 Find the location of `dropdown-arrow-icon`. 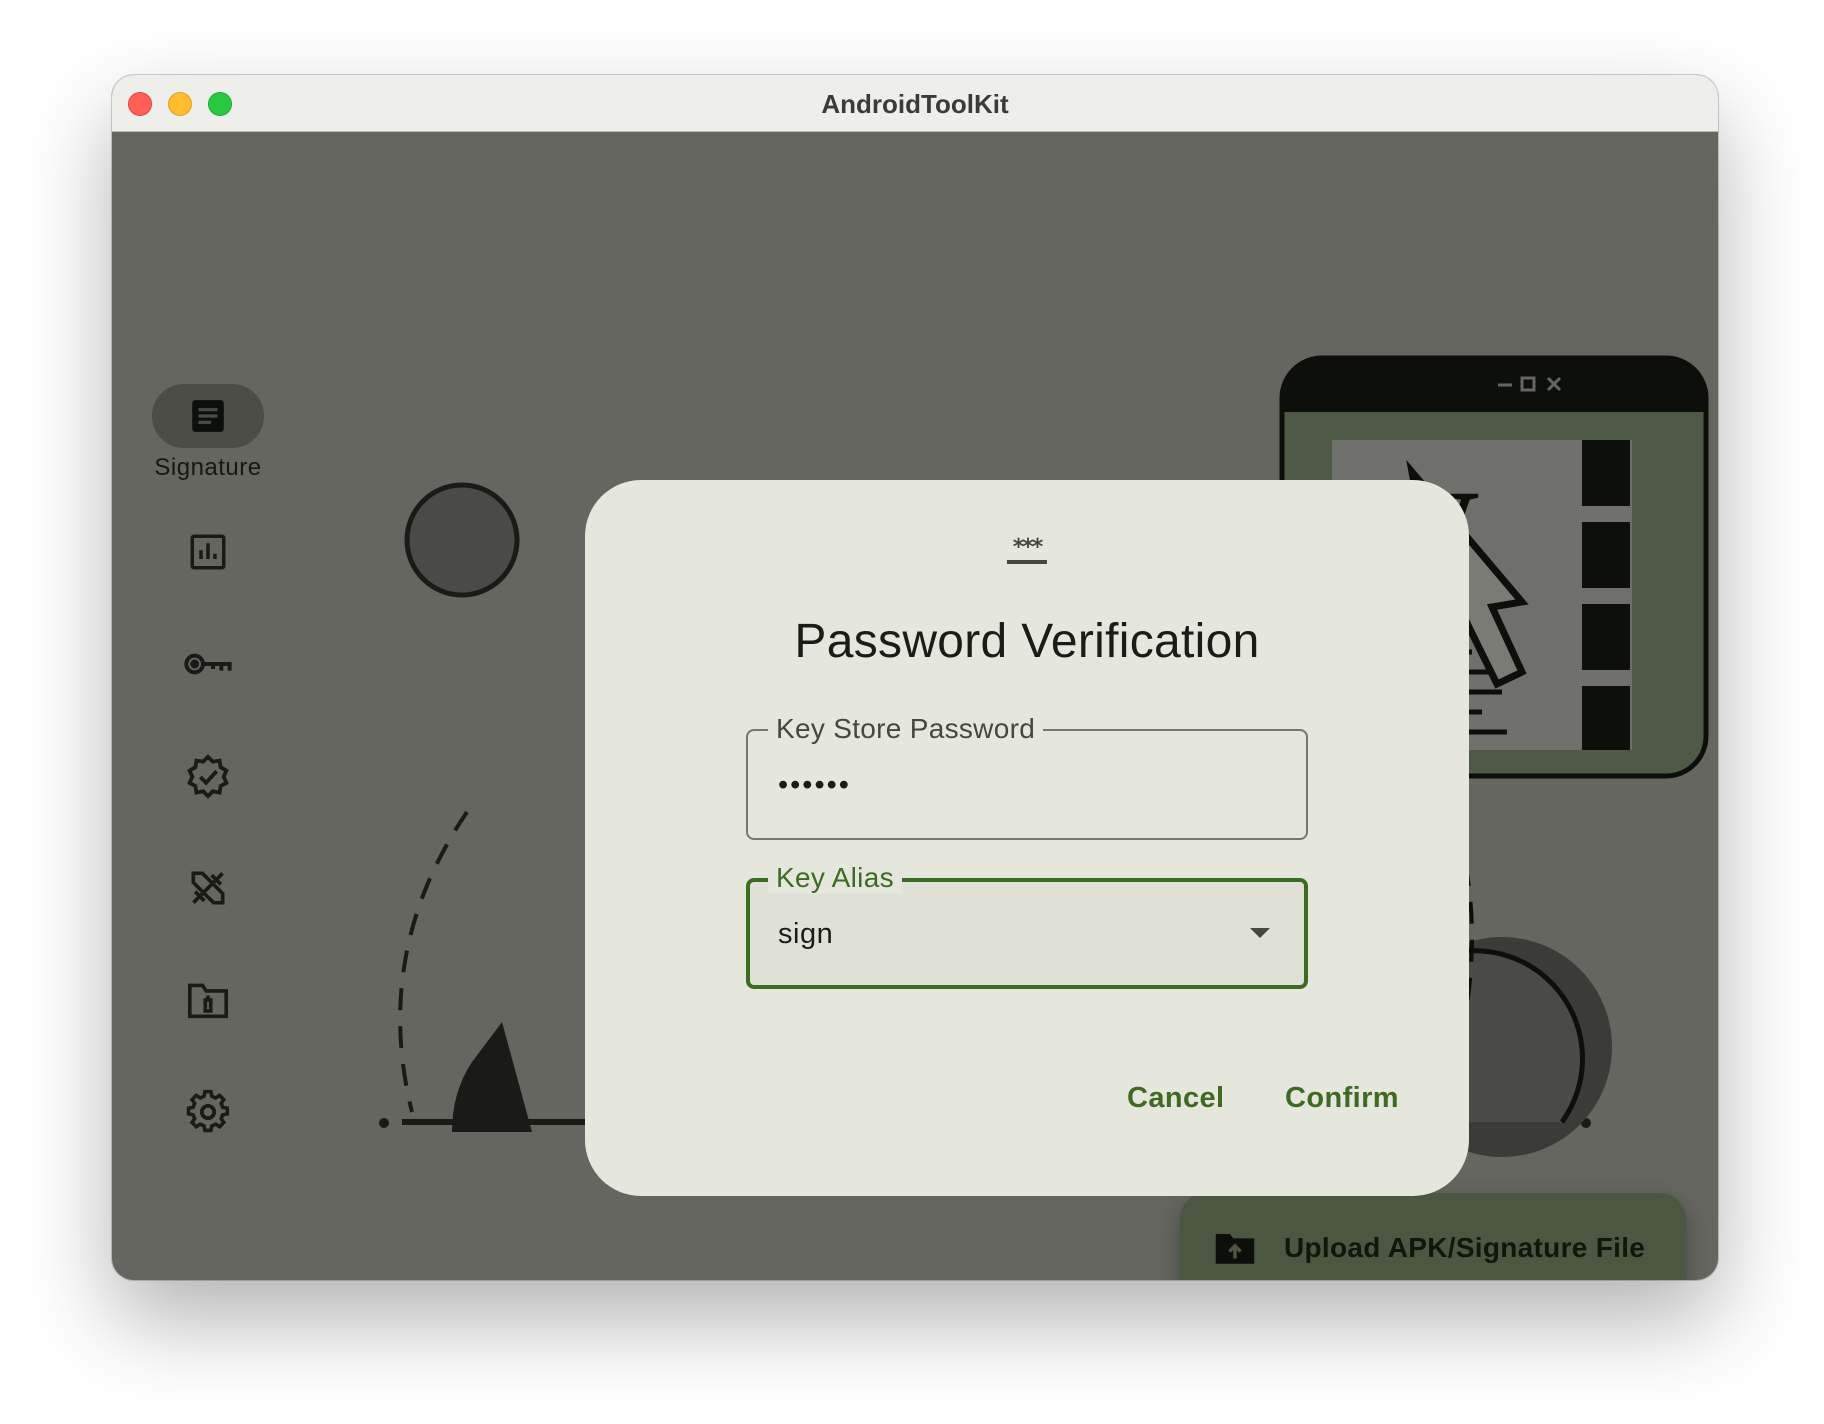

dropdown-arrow-icon is located at coordinates (1260, 933).